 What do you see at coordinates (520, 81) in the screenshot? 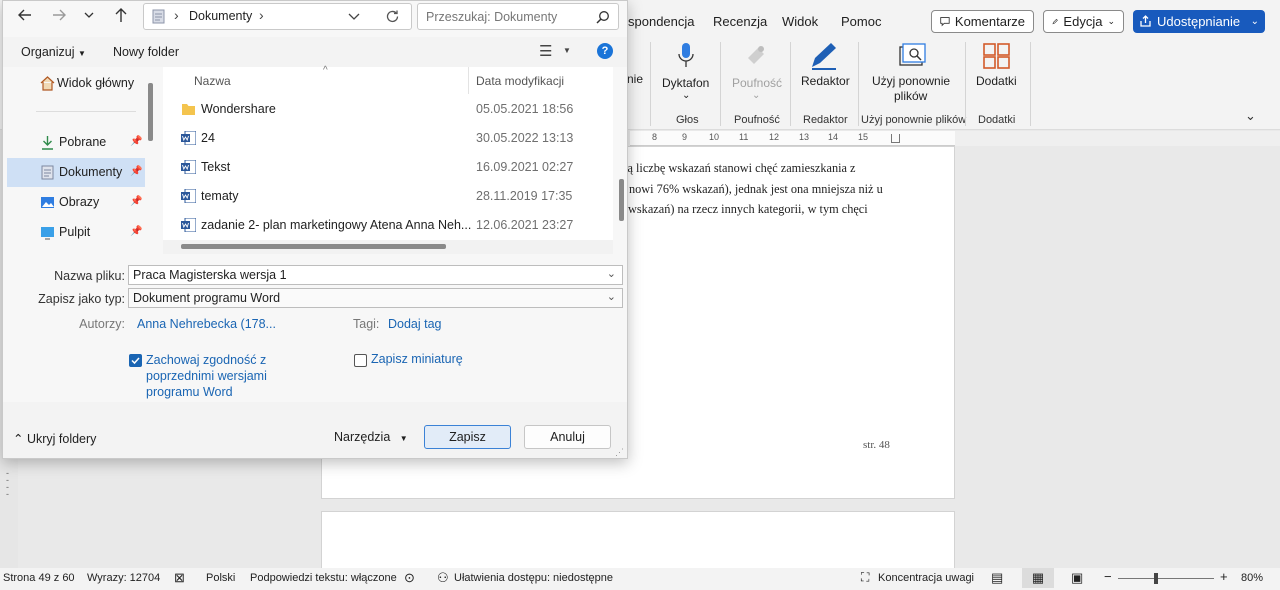
I see `column-header-modified: Data modyfikacji` at bounding box center [520, 81].